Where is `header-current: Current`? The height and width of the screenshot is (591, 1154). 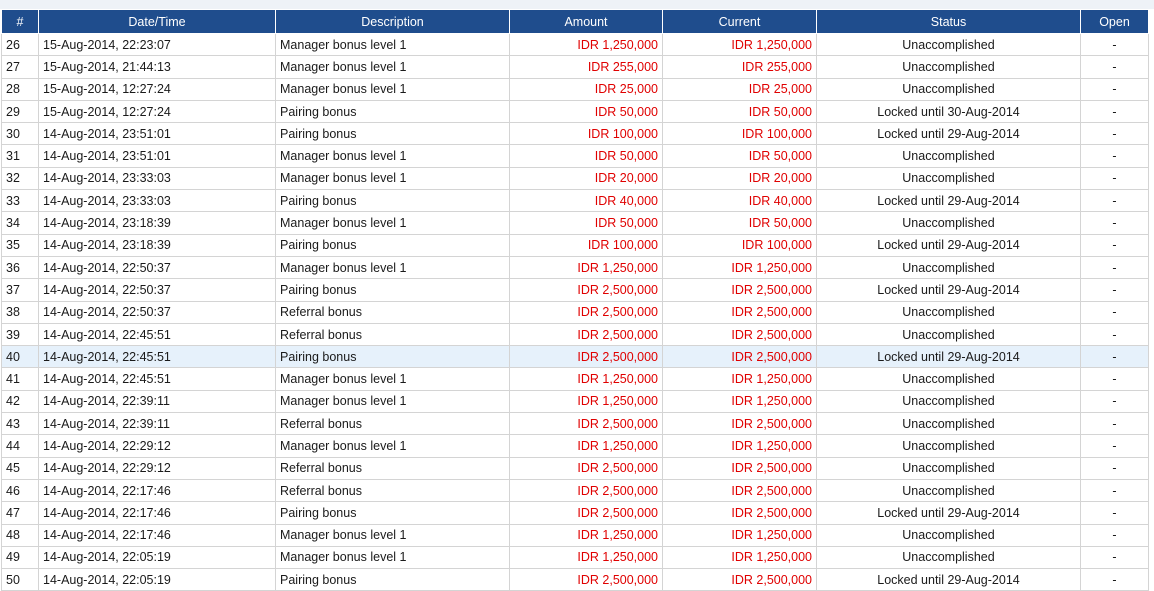
header-current: Current is located at coordinates (739, 21).